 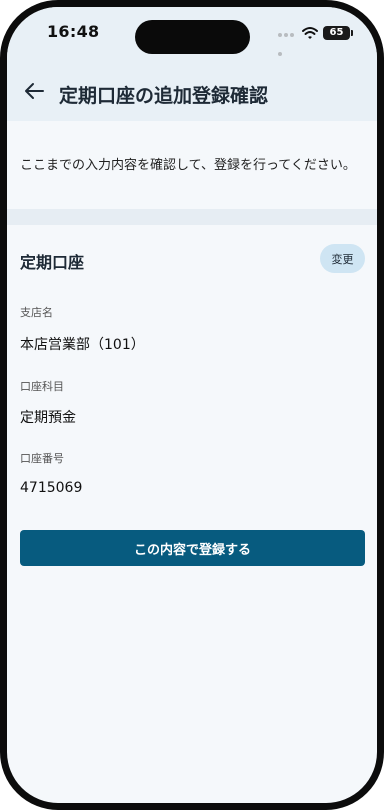 What do you see at coordinates (192, 217) in the screenshot?
I see `section-divider` at bounding box center [192, 217].